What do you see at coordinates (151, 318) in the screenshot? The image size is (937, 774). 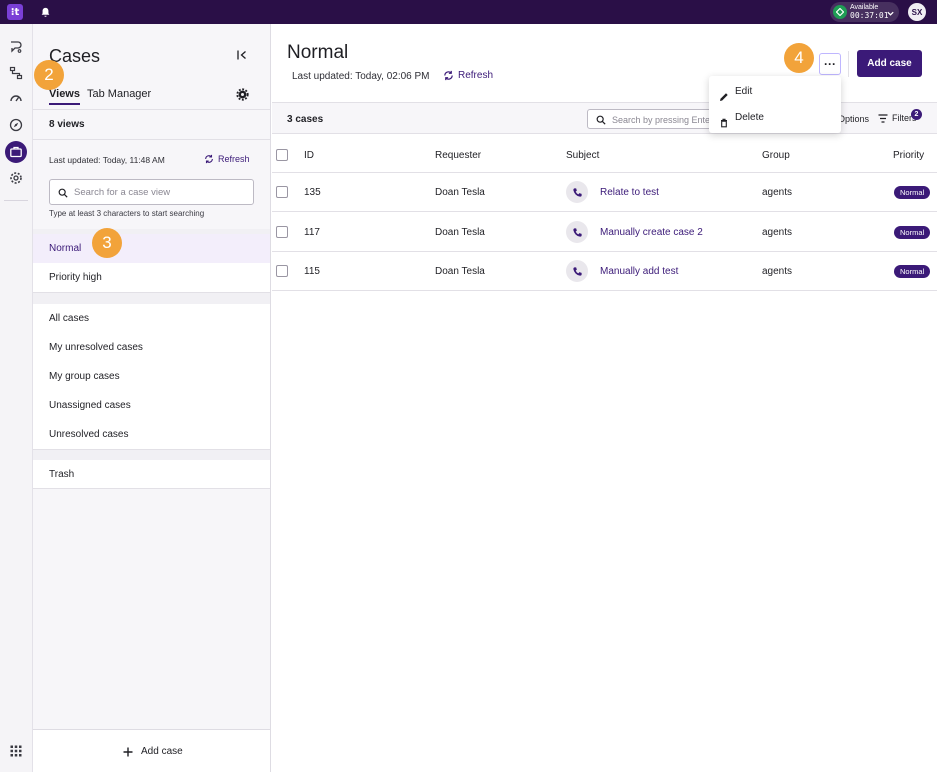 I see `sidebar-item-all-cases: All cases` at bounding box center [151, 318].